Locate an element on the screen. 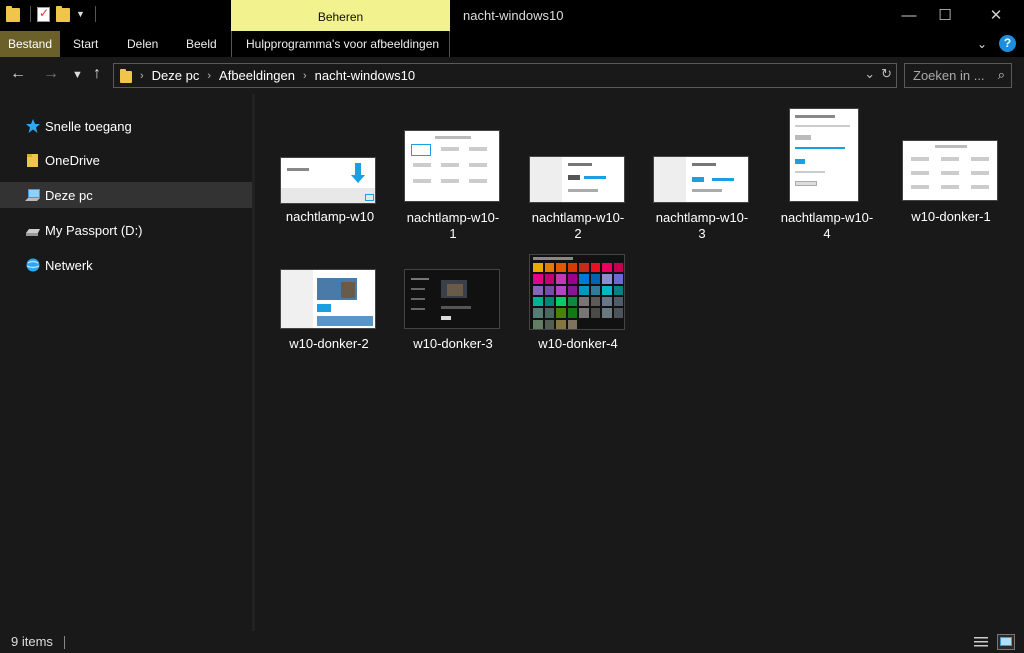 The width and height of the screenshot is (1024, 653). file-item-w10-donker-1: w10-donker-1 is located at coordinates (951, 183).